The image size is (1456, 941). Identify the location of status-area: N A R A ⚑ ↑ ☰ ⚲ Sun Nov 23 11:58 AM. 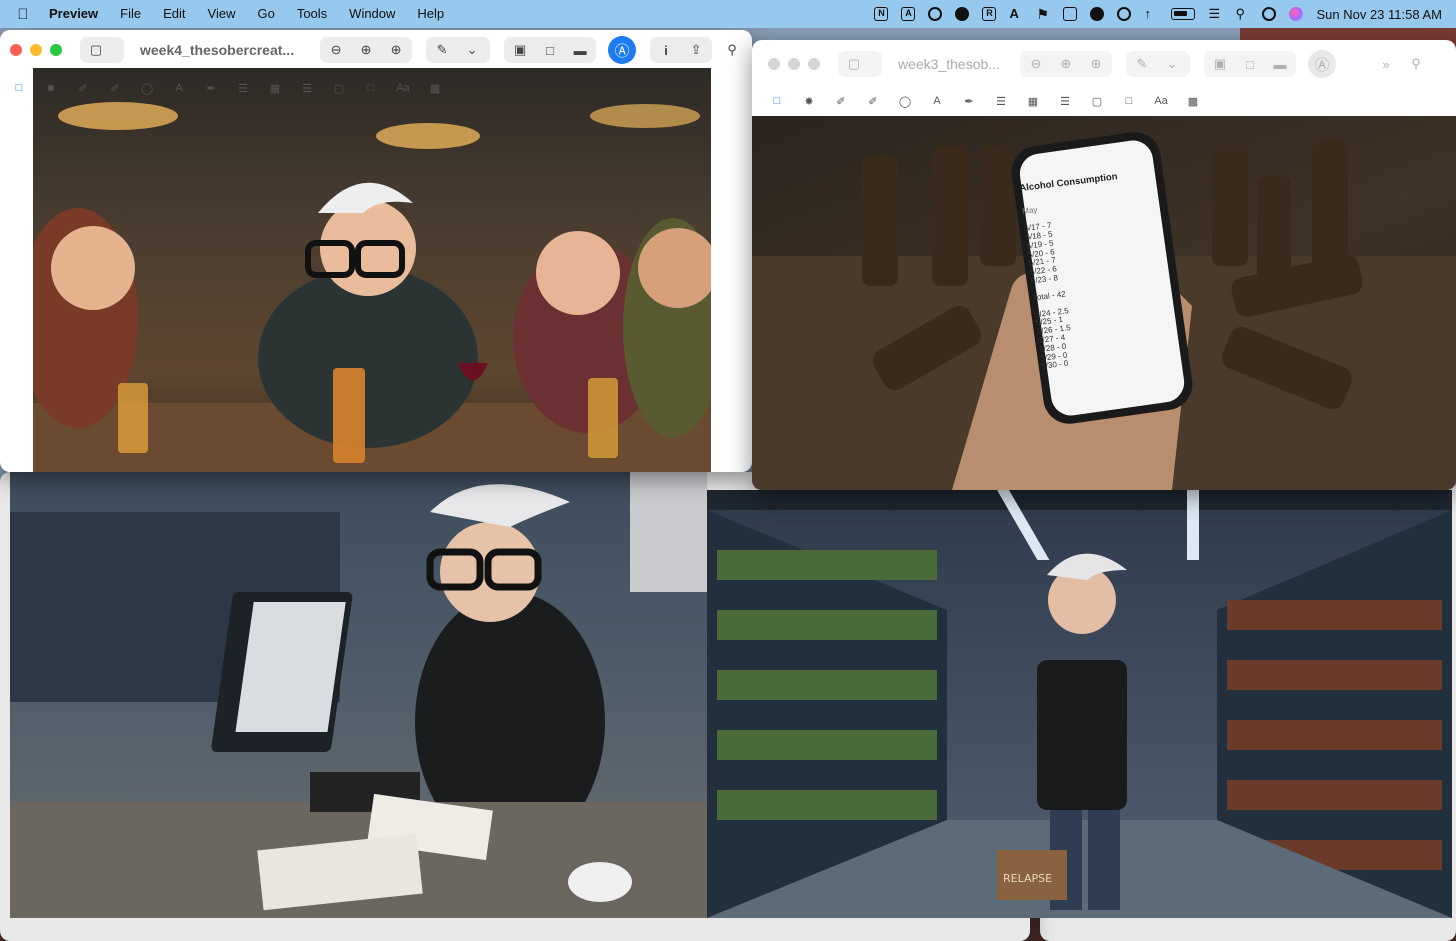
(1165, 14).